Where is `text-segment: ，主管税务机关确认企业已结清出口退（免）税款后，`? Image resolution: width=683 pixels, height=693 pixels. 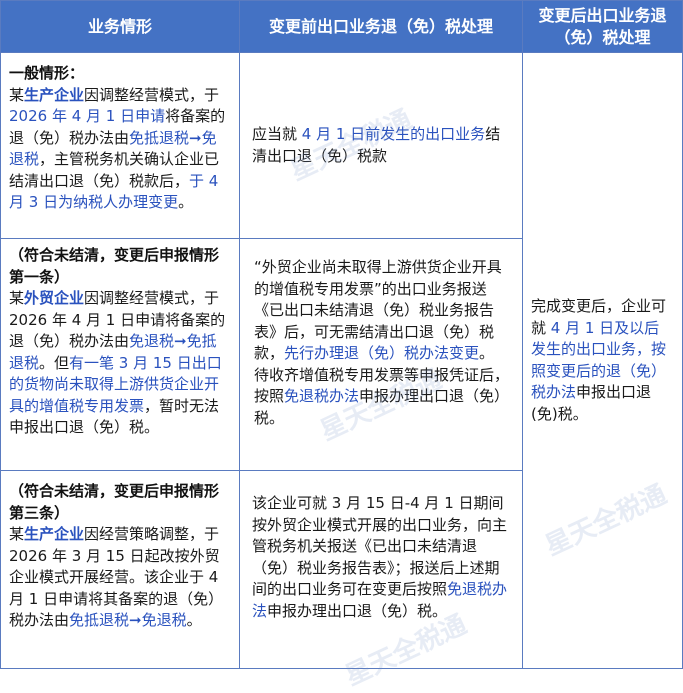 text-segment: ，主管税务机关确认企业已结清出口退（免）税款后， is located at coordinates (114, 170).